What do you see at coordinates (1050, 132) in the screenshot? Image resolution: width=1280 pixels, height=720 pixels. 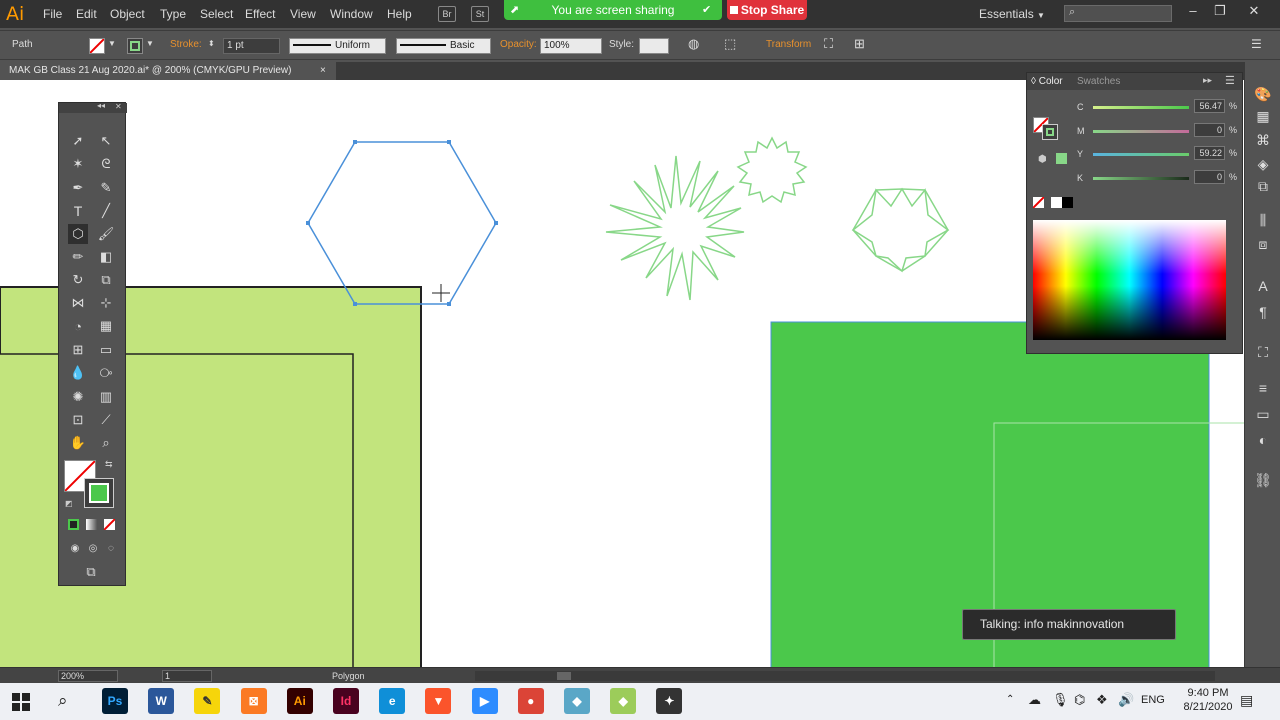 I see `panel-stroke-swatch` at bounding box center [1050, 132].